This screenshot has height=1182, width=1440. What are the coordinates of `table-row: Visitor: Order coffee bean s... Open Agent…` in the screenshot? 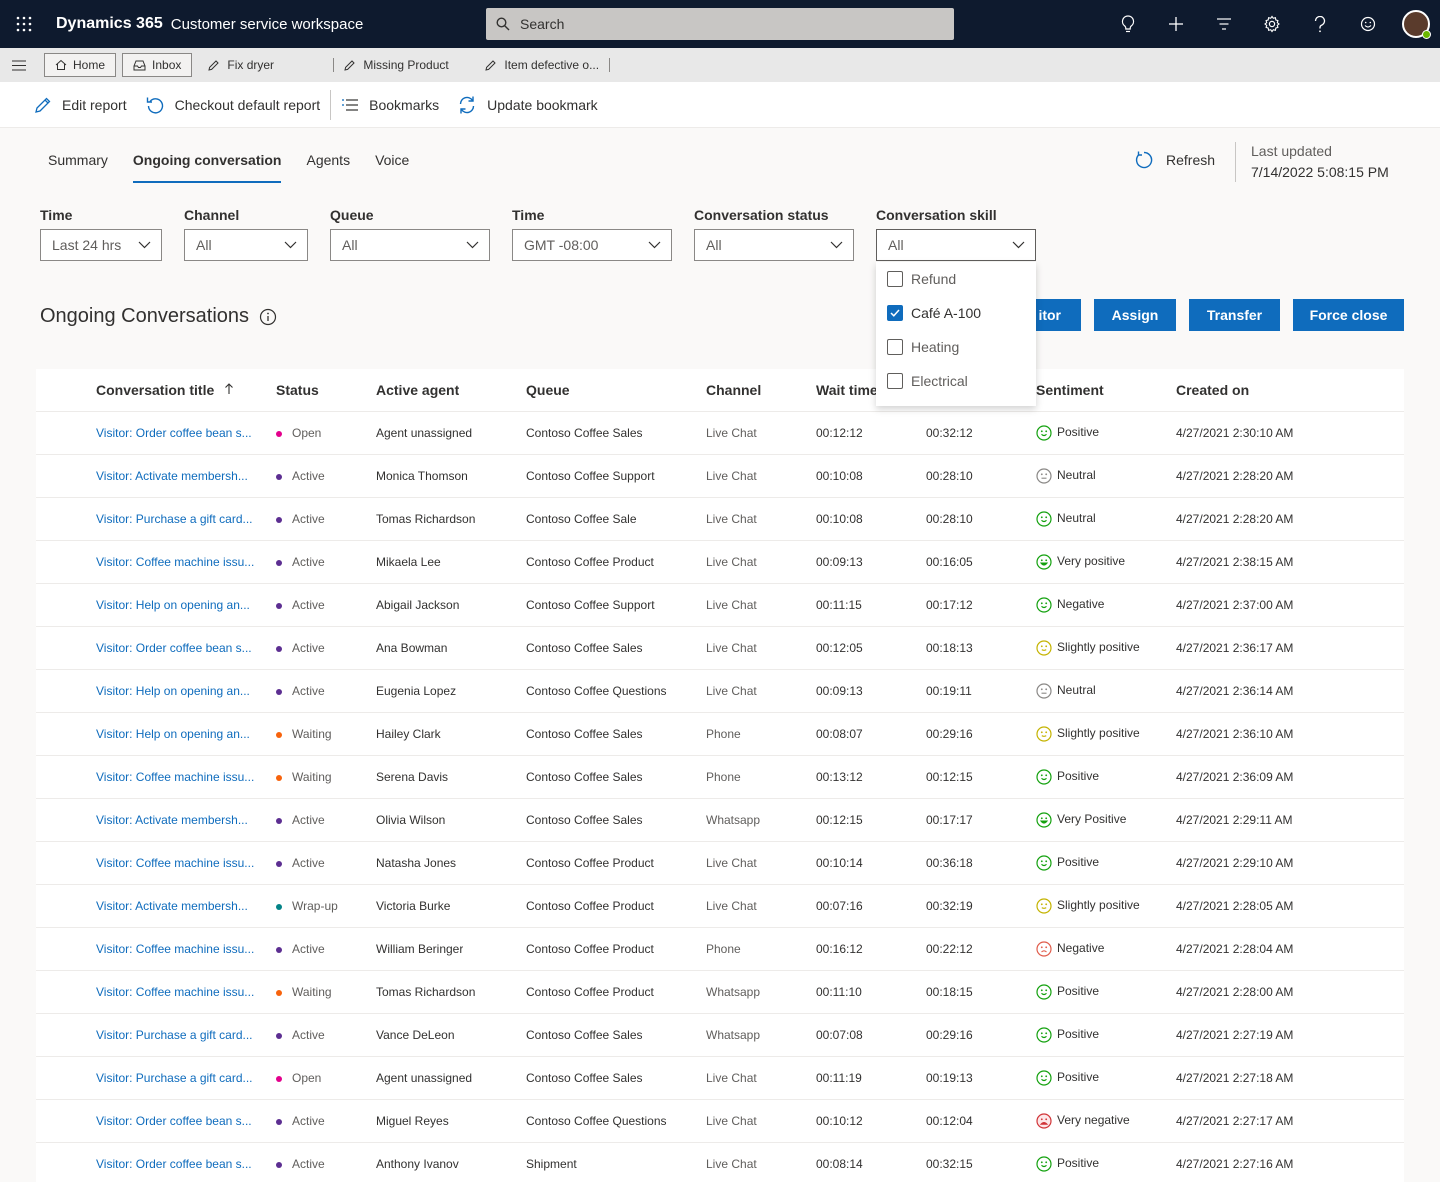 It's located at (720, 433).